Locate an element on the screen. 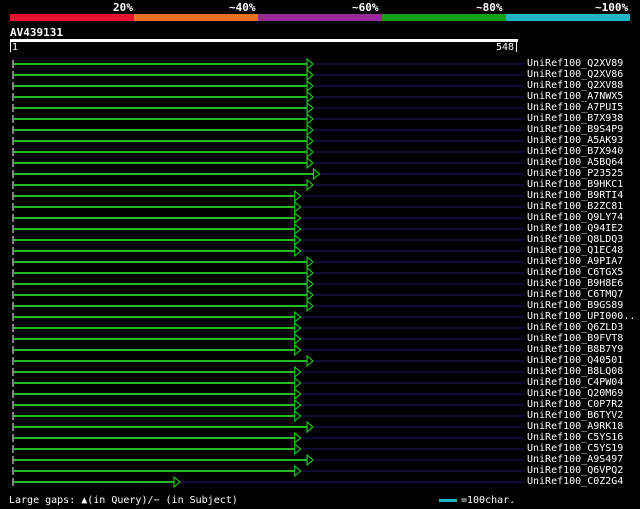  hit-label: UniRef100_B9RTI4 is located at coordinates (575, 195).